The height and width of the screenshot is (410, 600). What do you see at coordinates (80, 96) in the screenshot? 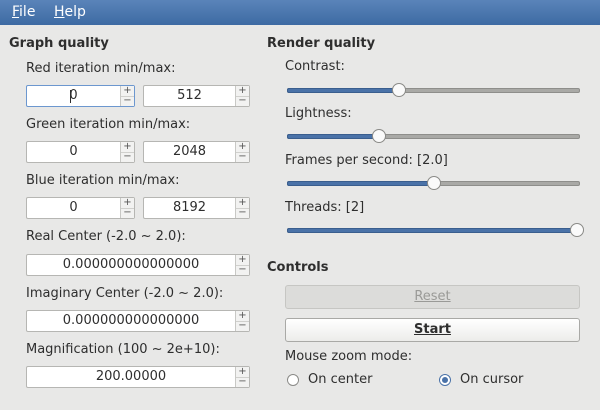
I see `red-min-spinbox: 0 + −` at bounding box center [80, 96].